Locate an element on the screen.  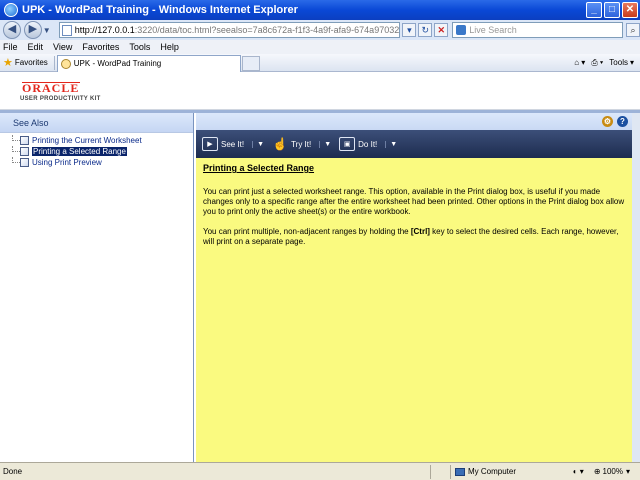
search-placeholder: Live Search is located at coordinates (493, 30).